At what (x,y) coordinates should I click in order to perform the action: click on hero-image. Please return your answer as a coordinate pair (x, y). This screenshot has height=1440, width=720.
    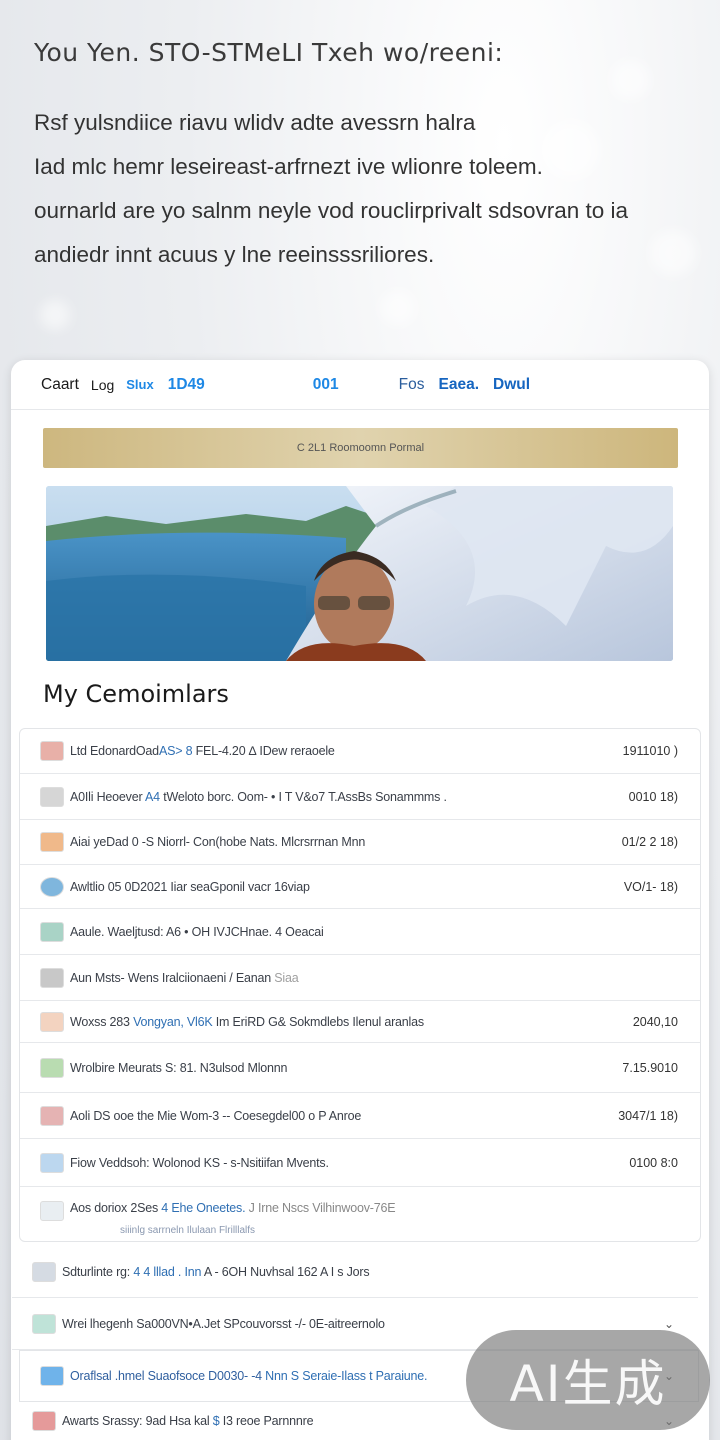
    Looking at the image, I should click on (359, 573).